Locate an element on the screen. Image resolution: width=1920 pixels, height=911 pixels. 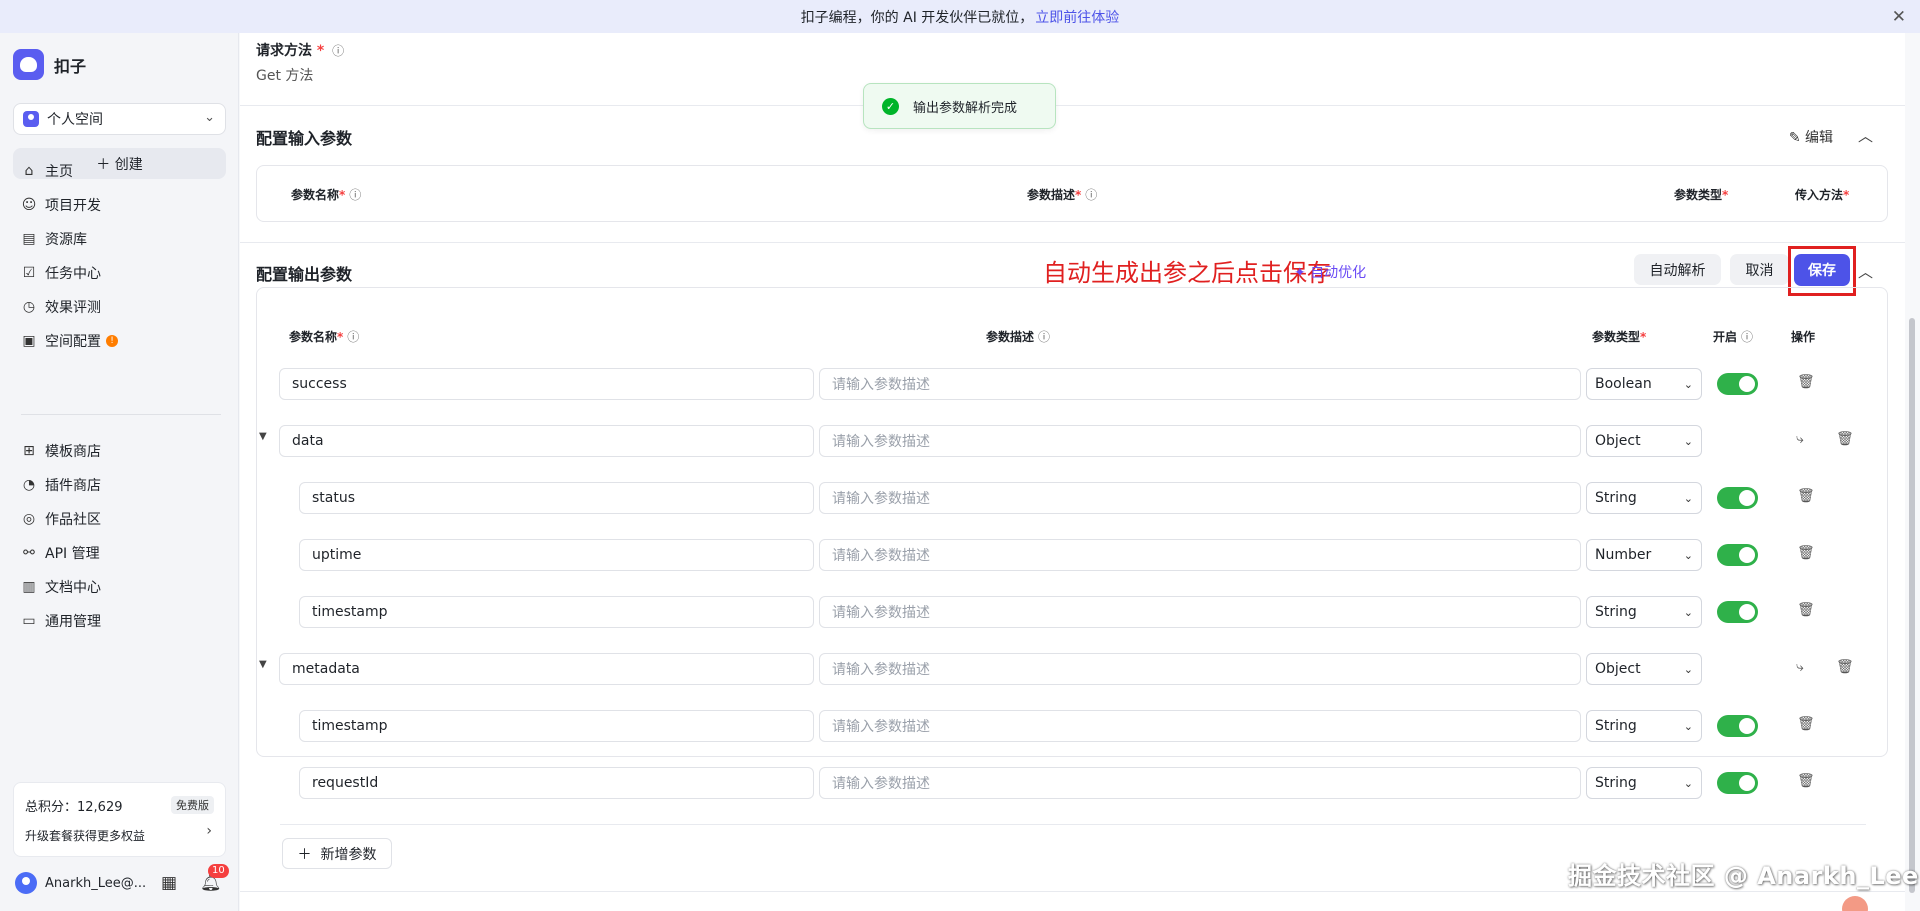
sidebar-item-label: 作品社区 is located at coordinates (73, 520).